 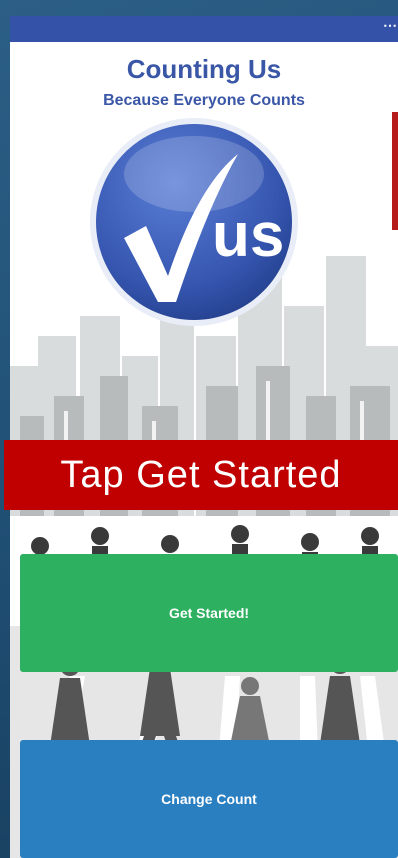 I want to click on checkmark-us-logo: us, so click(x=194, y=222).